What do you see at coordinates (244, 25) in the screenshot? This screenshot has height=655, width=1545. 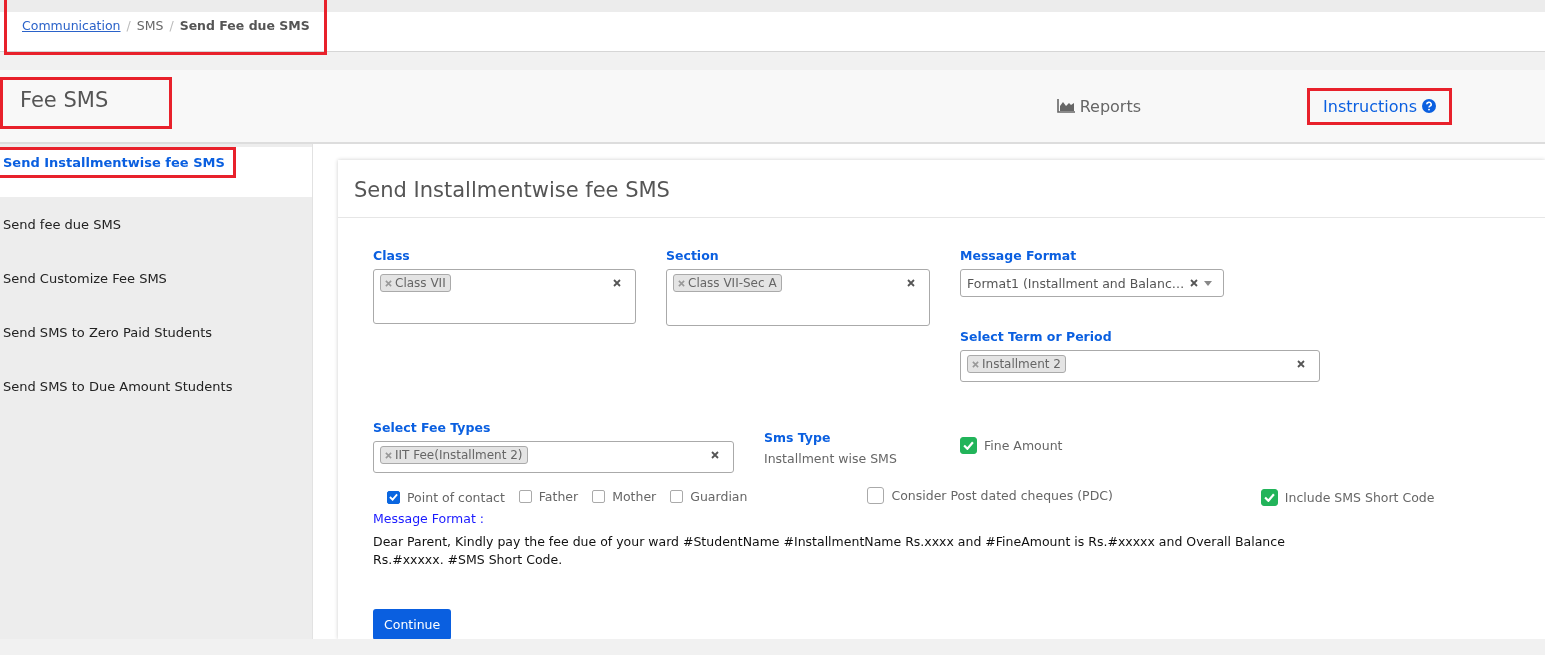 I see `breadcrumb-current: Send Fee due SMS` at bounding box center [244, 25].